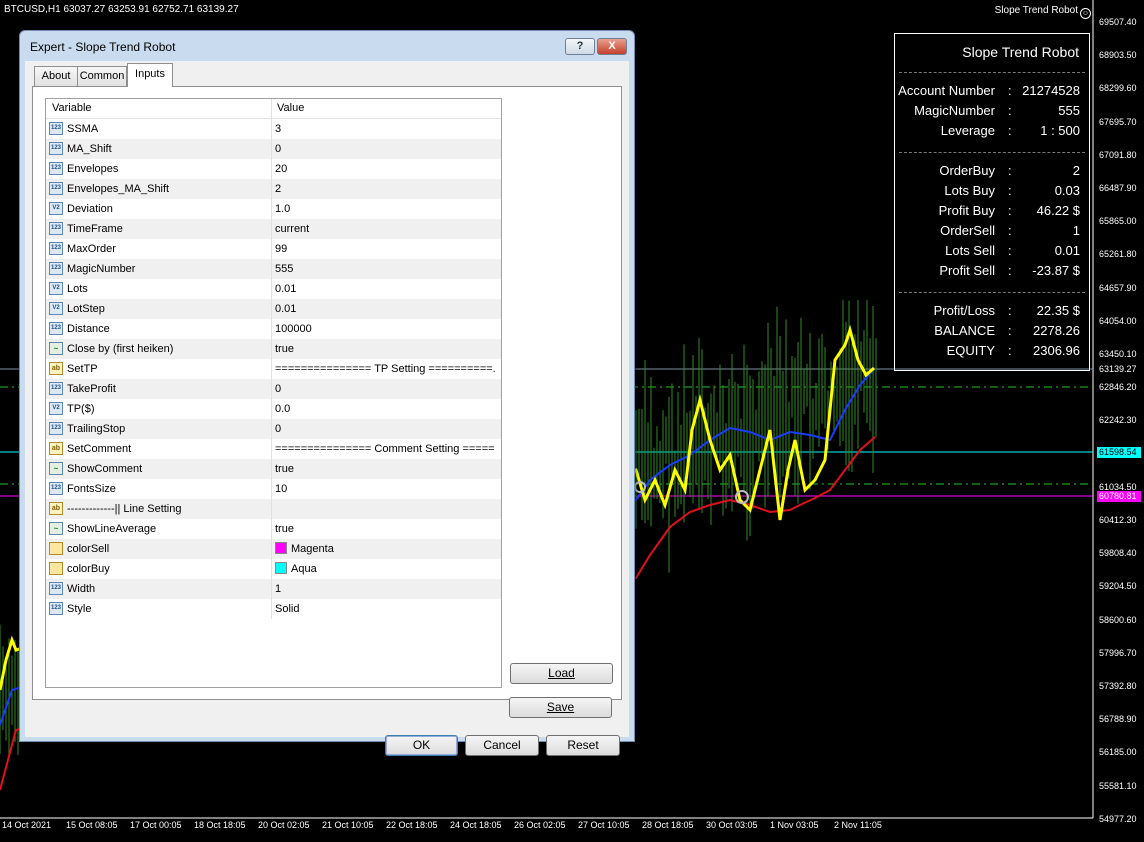  What do you see at coordinates (385, 209) in the screenshot?
I see `variable-value: 1.0` at bounding box center [385, 209].